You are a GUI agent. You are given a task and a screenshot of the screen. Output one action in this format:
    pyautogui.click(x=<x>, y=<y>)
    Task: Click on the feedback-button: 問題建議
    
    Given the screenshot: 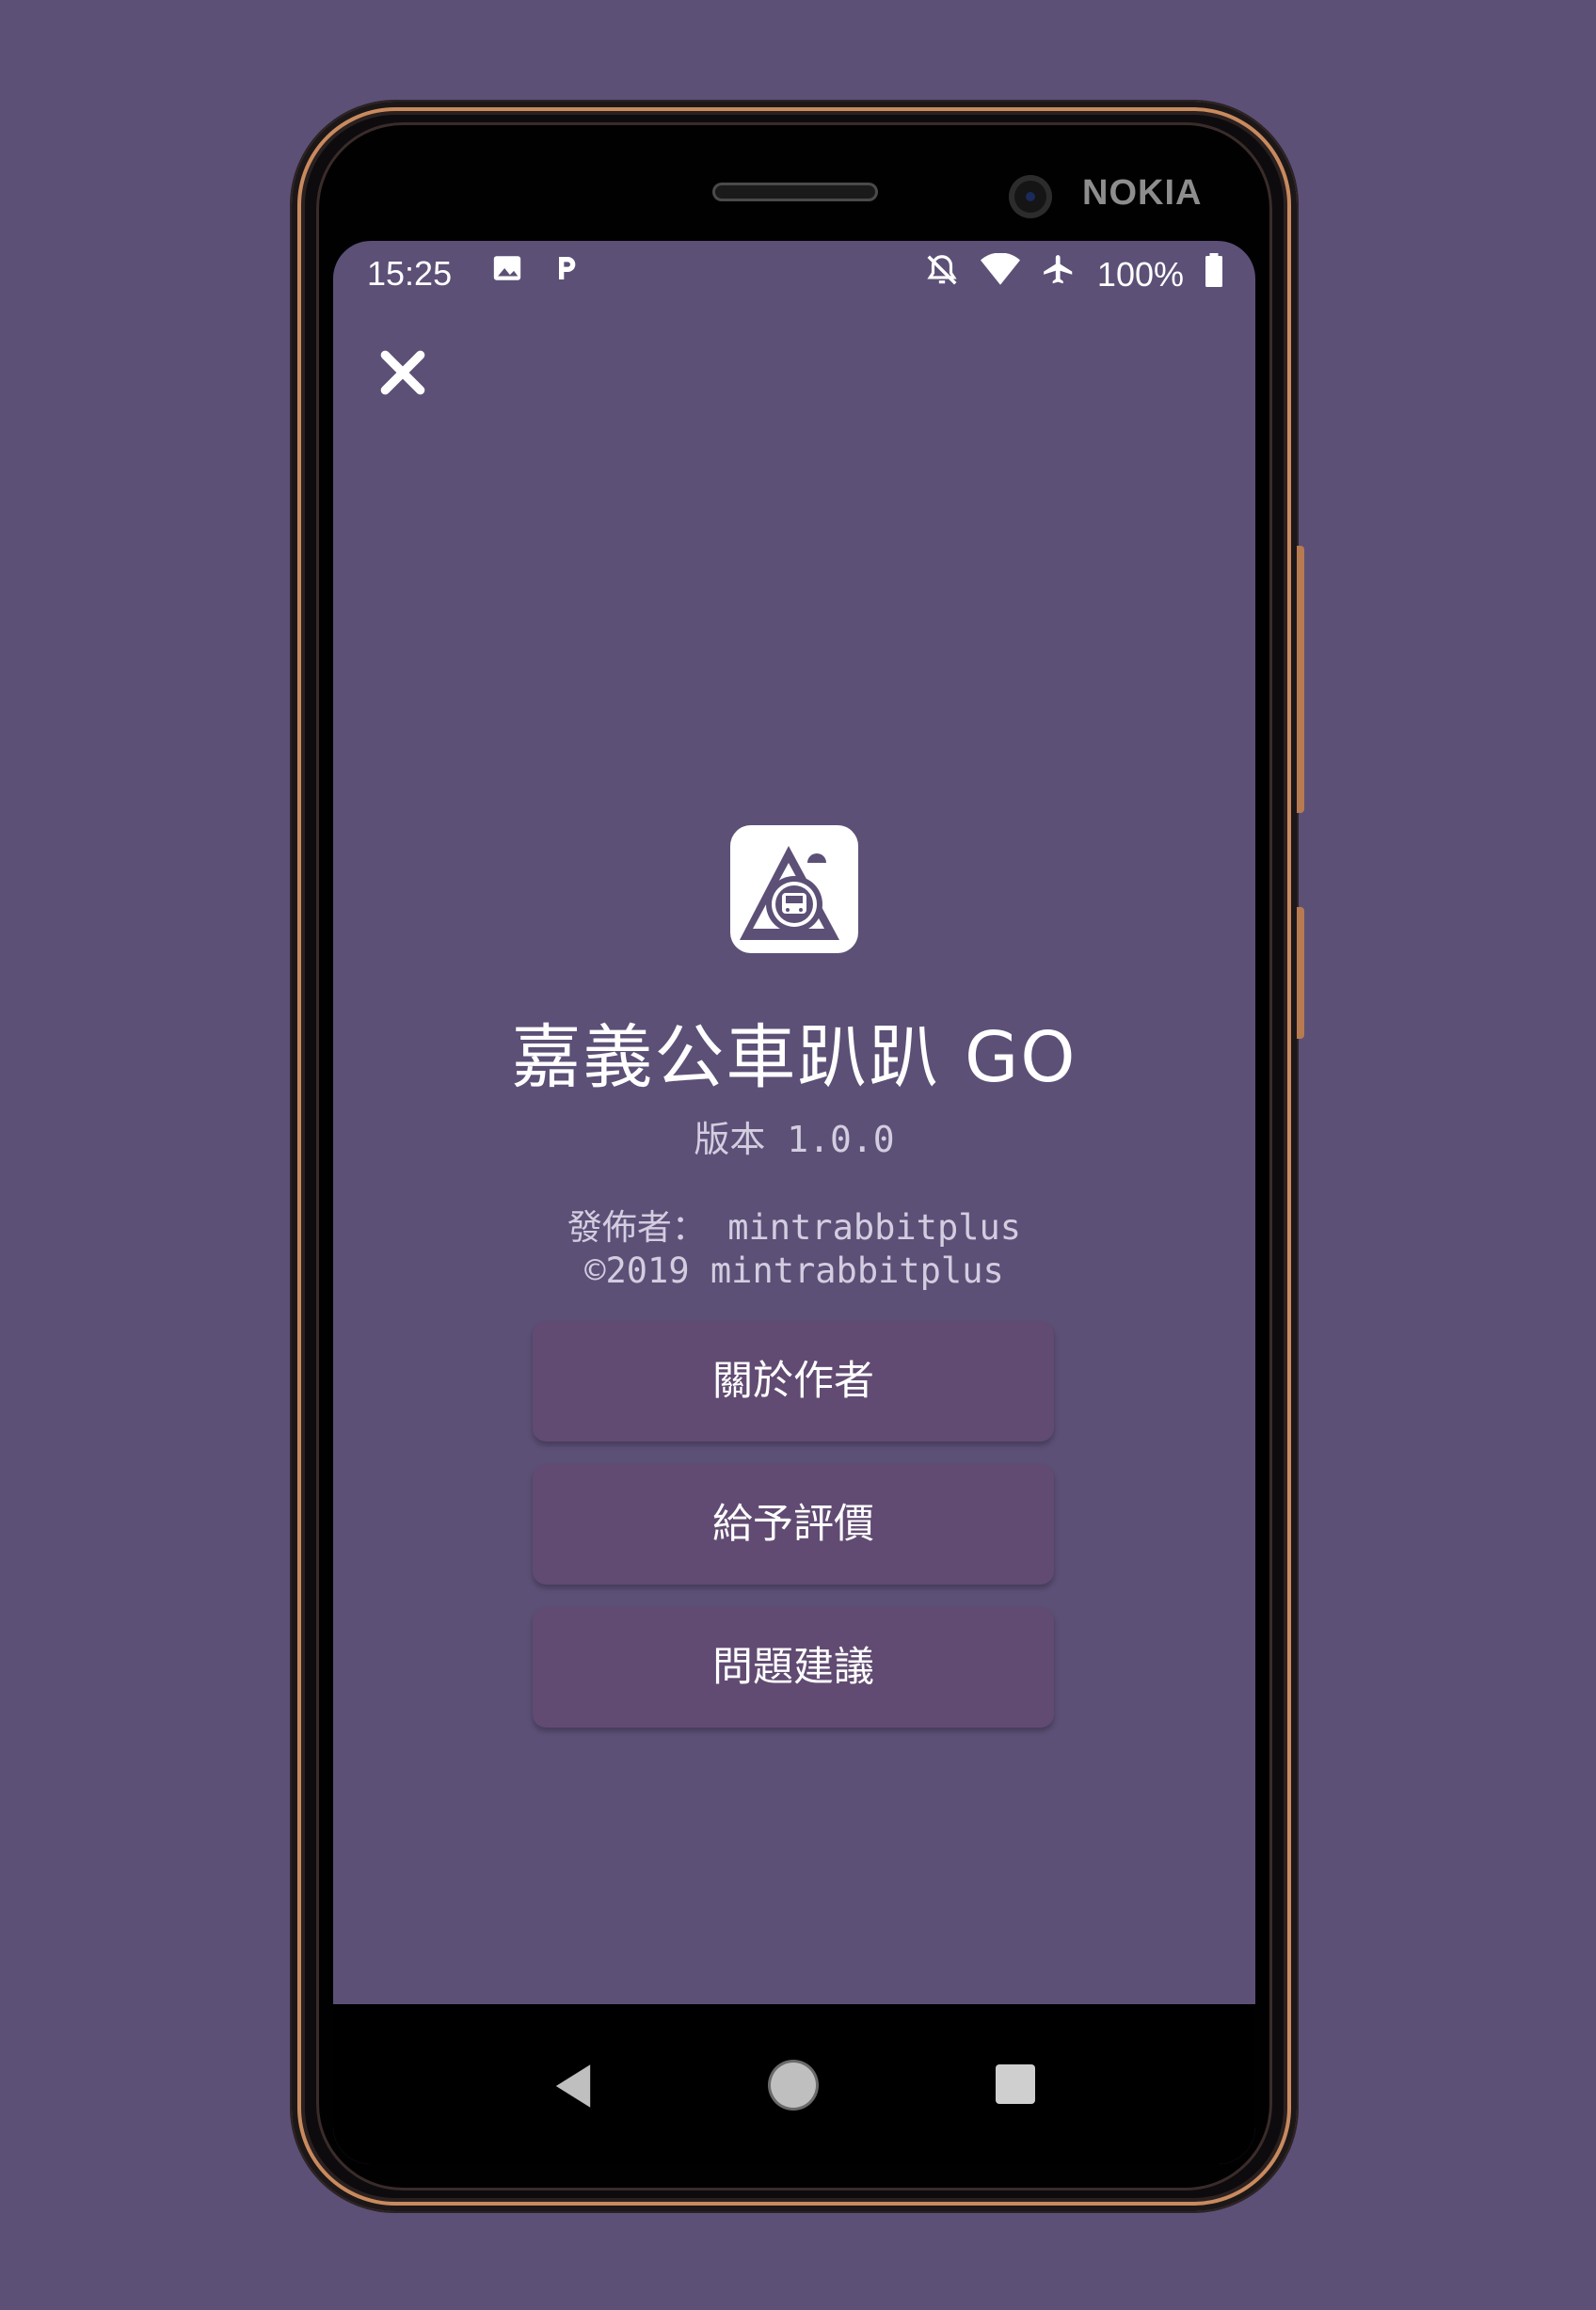 What is the action you would take?
    pyautogui.click(x=793, y=1667)
    